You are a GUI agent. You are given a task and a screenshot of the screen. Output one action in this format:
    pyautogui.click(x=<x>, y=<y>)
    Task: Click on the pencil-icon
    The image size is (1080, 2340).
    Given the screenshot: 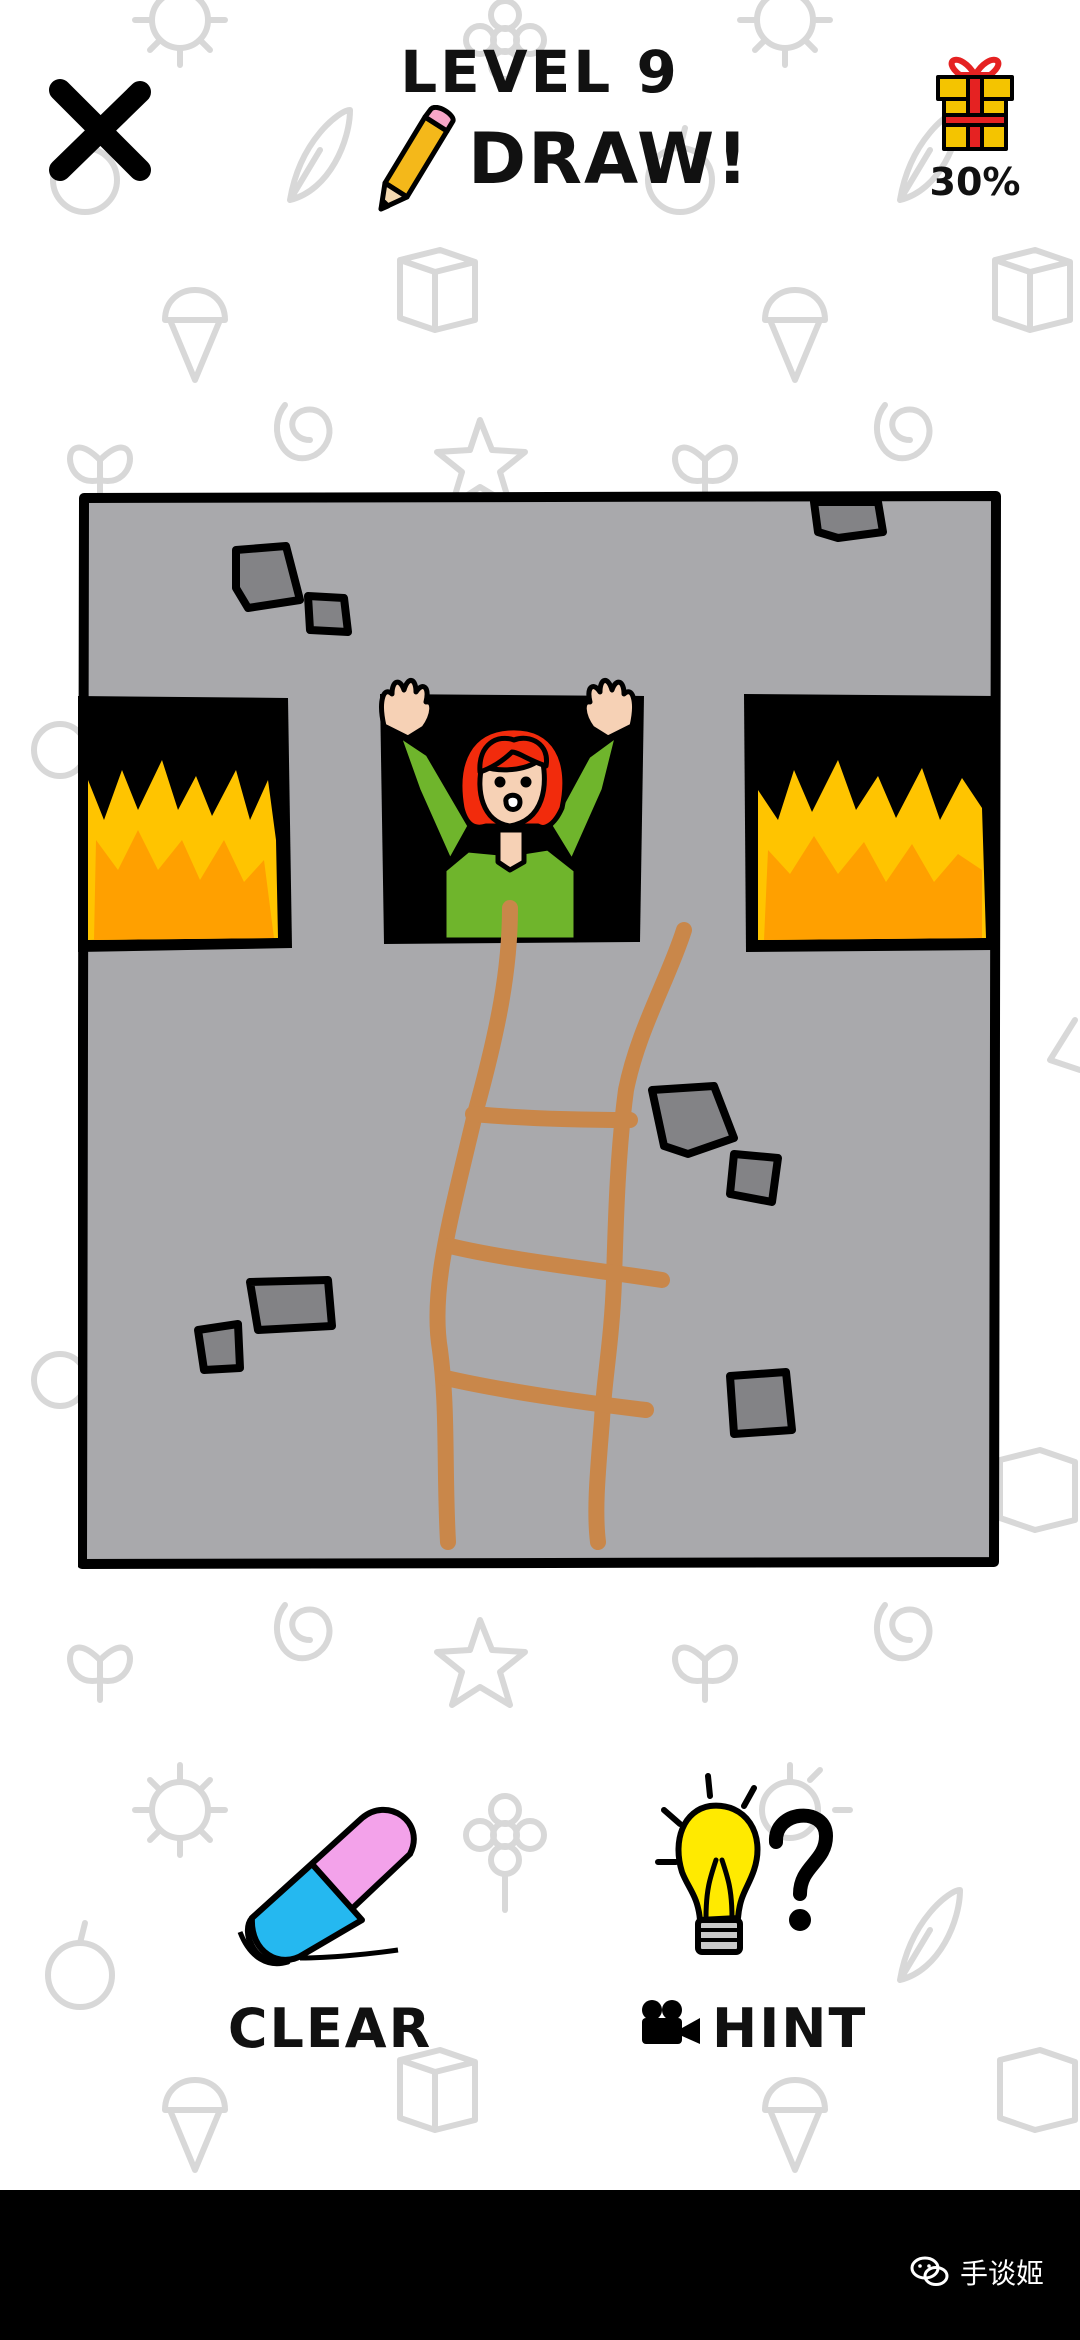 What is the action you would take?
    pyautogui.click(x=417, y=158)
    